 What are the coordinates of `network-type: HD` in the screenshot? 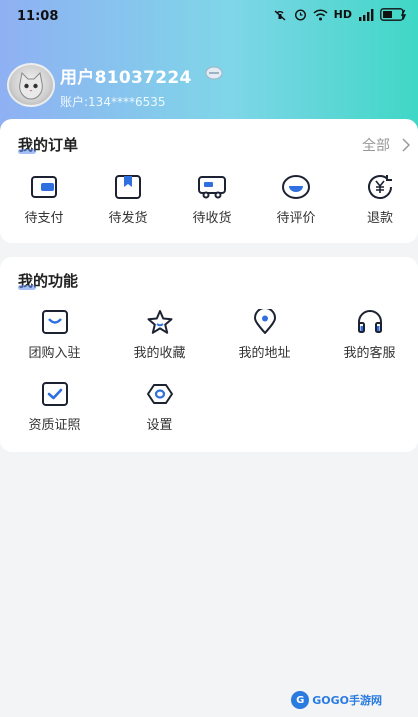 It's located at (342, 14).